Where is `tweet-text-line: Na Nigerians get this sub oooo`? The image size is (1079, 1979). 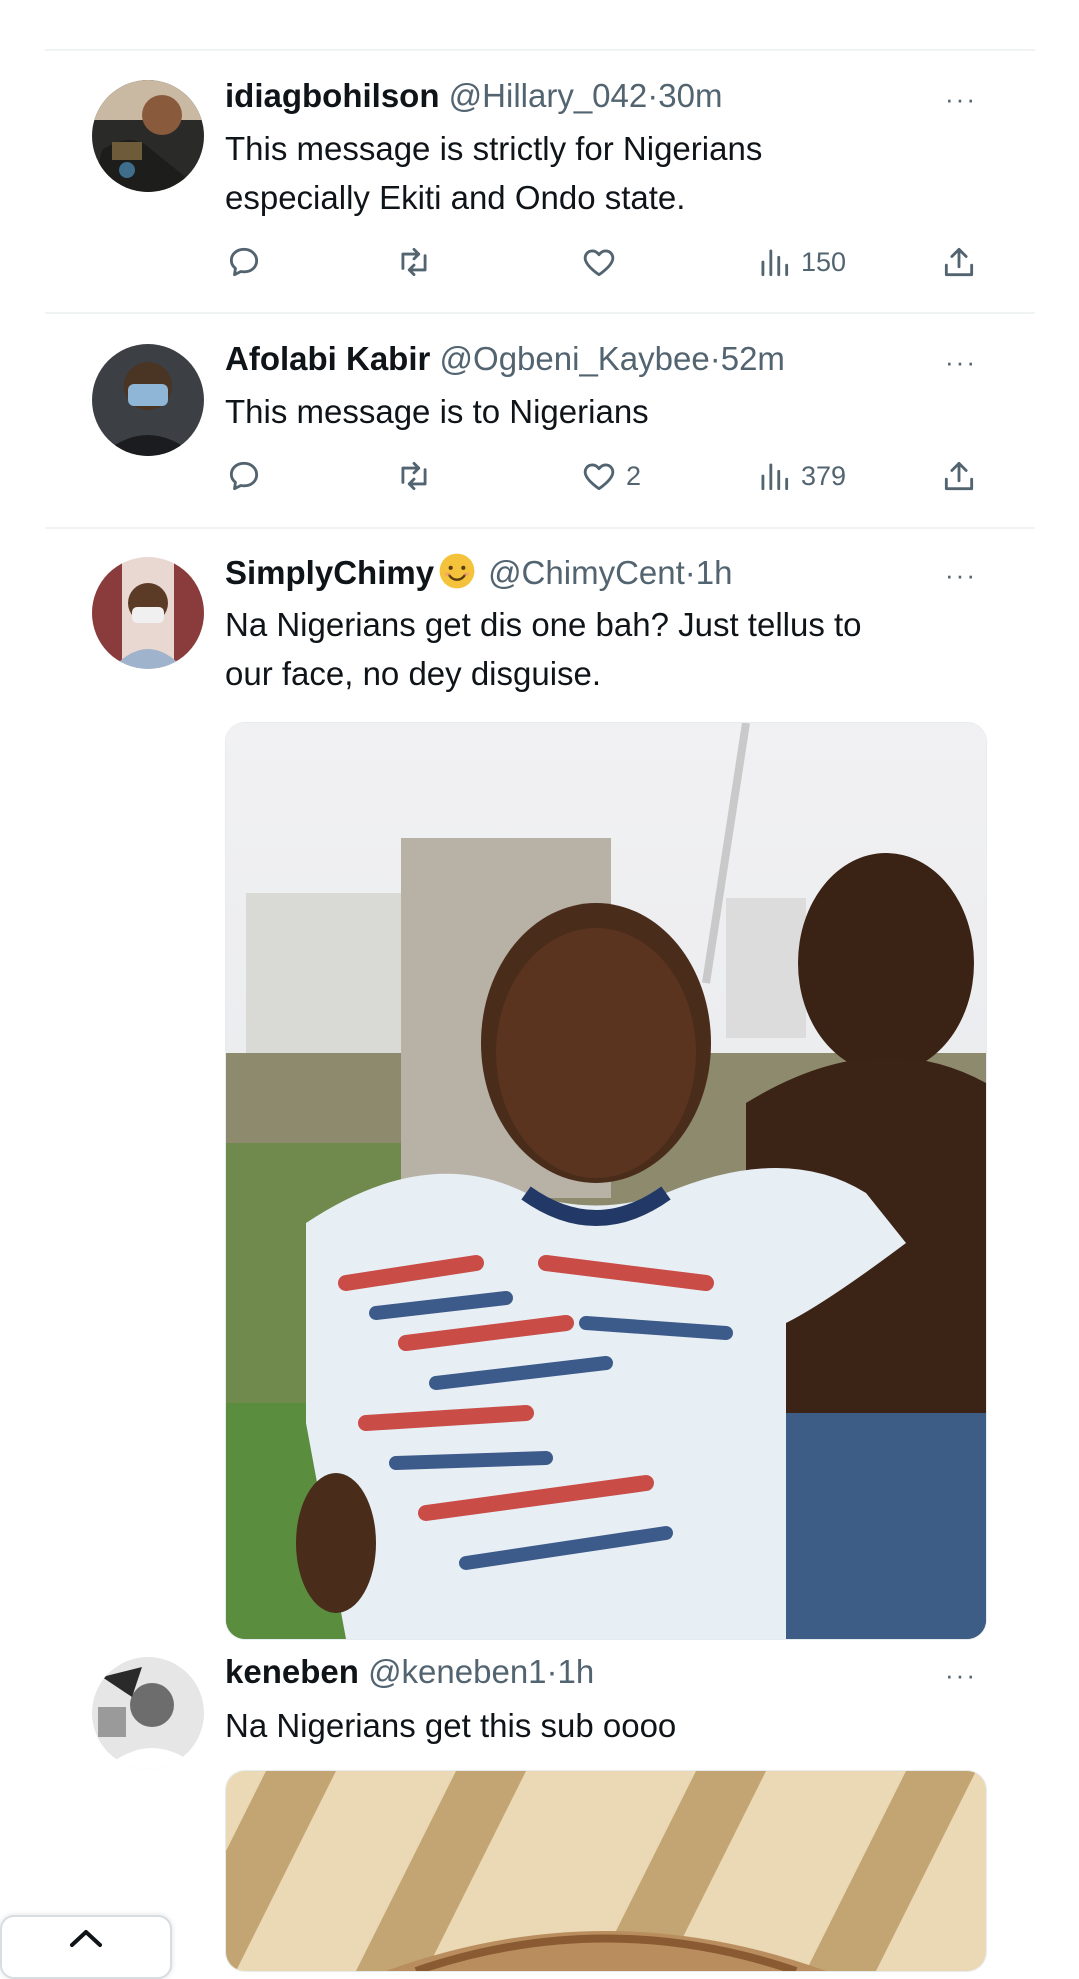 tweet-text-line: Na Nigerians get this sub oooo is located at coordinates (451, 1725).